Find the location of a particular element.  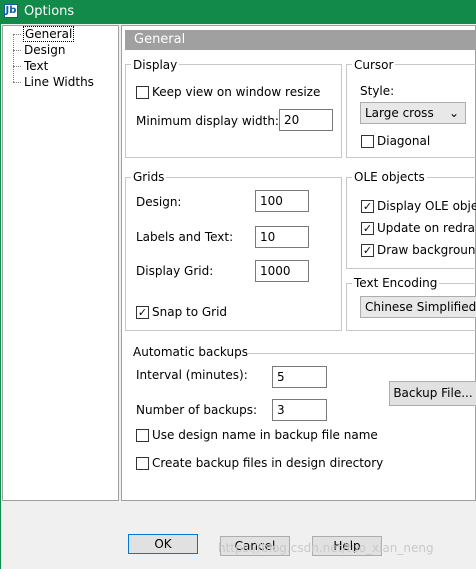

tree-item-label: General is located at coordinates (49, 34).